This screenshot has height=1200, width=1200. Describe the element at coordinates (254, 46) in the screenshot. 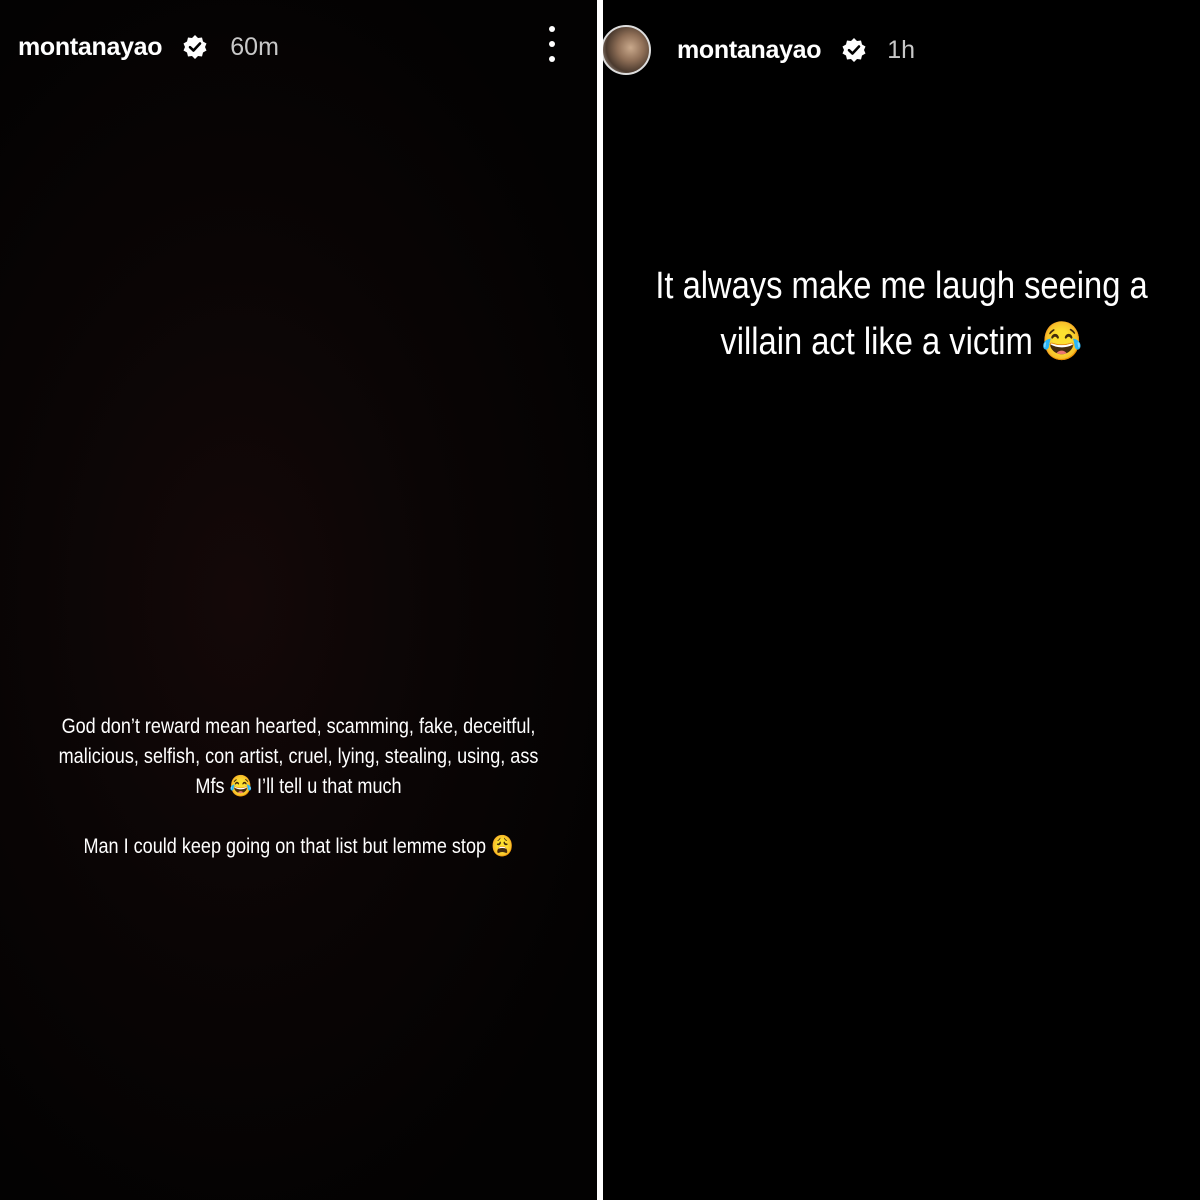

I see `story-timestamp: 60m` at that location.